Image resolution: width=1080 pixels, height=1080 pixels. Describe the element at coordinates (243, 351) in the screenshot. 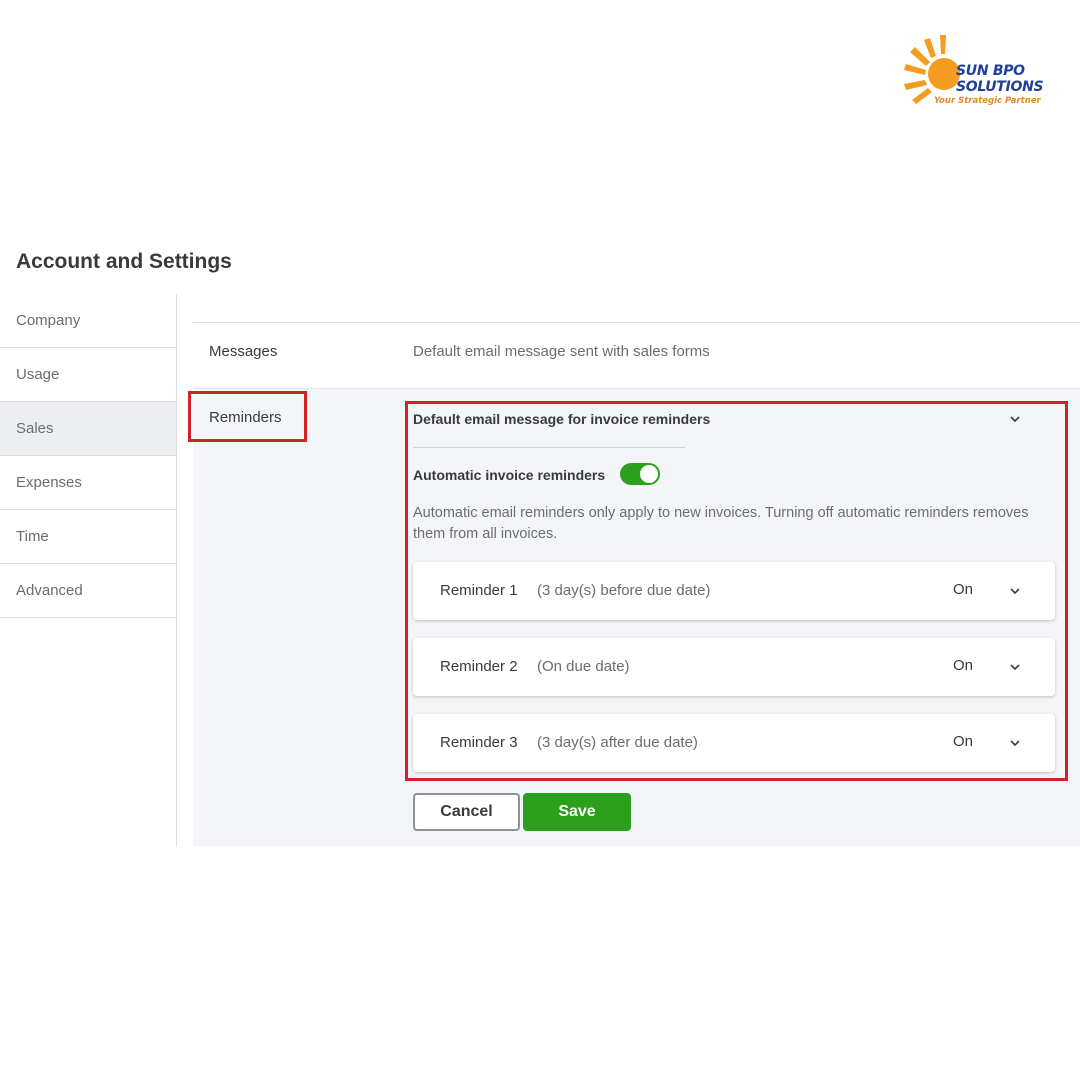

I see `messages-section-label: Messages` at that location.